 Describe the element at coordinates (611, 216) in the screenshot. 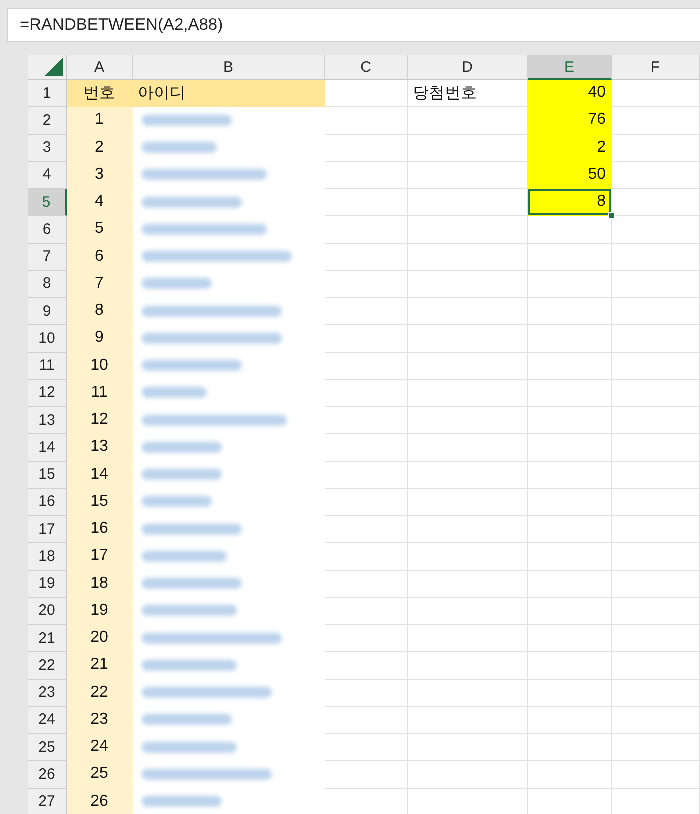

I see `fill-handle` at that location.